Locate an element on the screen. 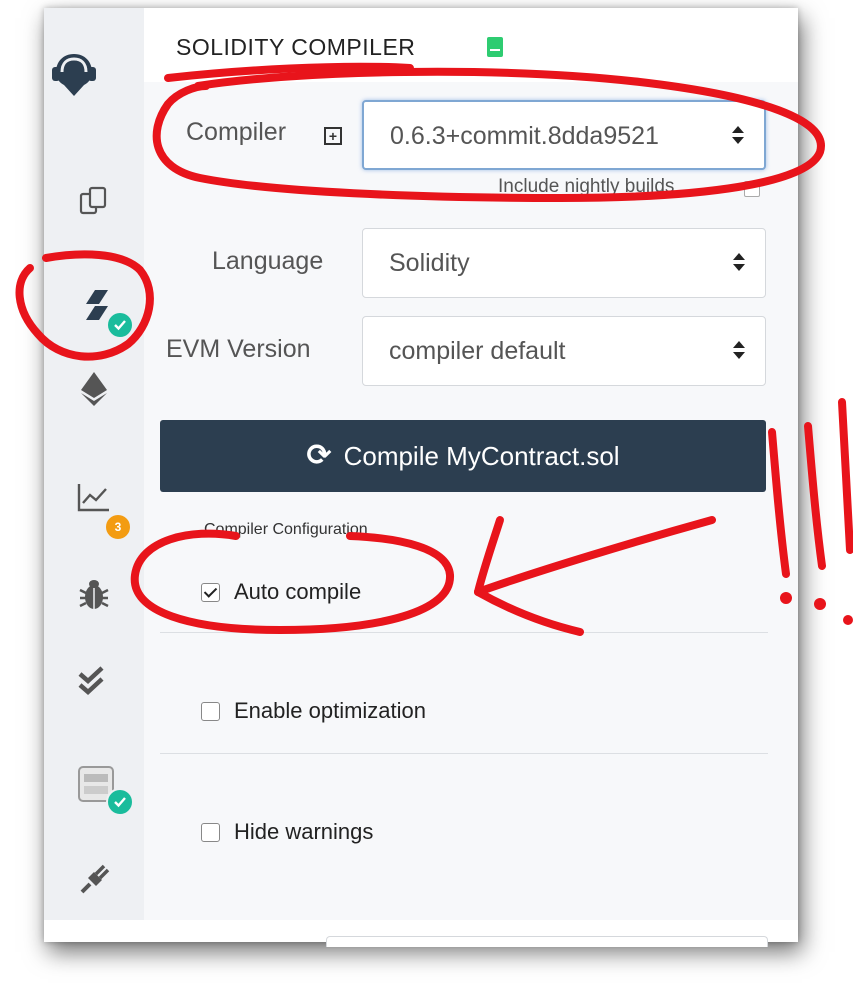 The width and height of the screenshot is (853, 983). compiled-check-badge is located at coordinates (120, 325).